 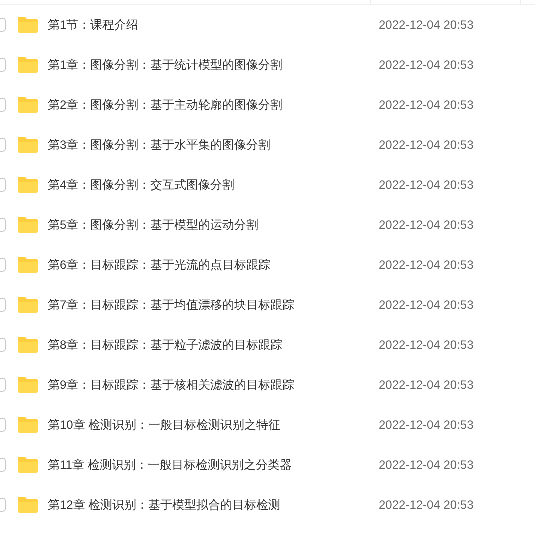 What do you see at coordinates (208, 225) in the screenshot?
I see `file-name: 第5章：图像分割：基于模型的运动分割` at bounding box center [208, 225].